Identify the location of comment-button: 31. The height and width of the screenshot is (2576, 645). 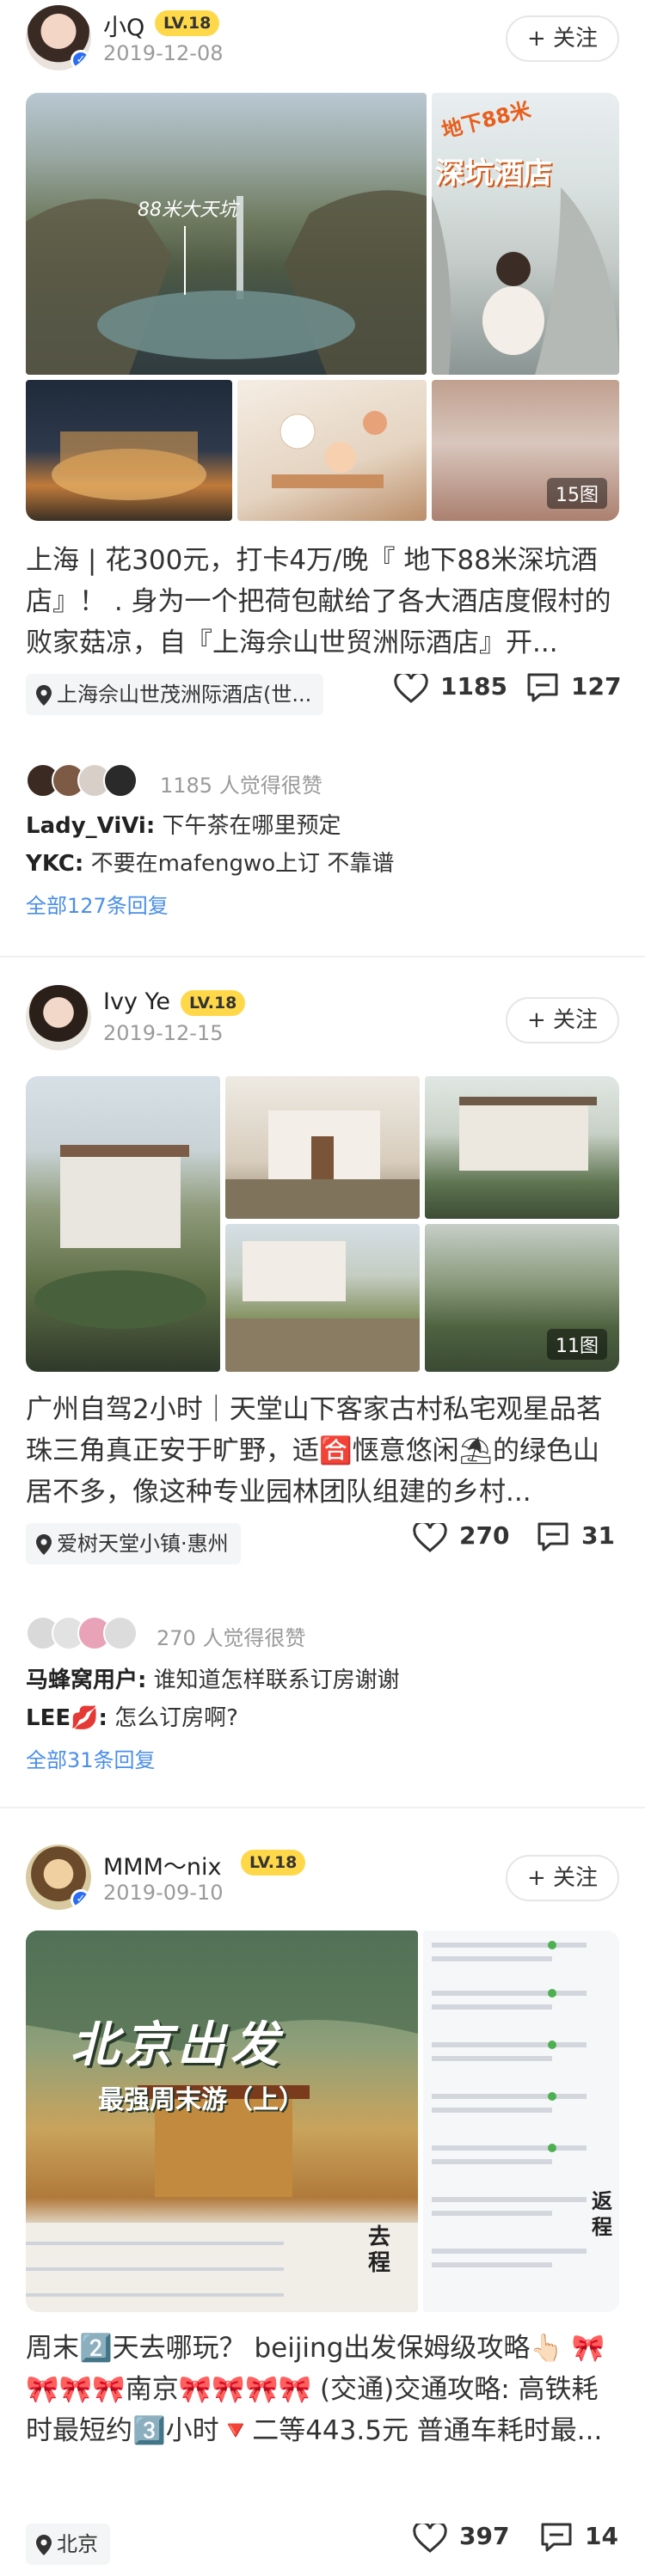
(576, 1536).